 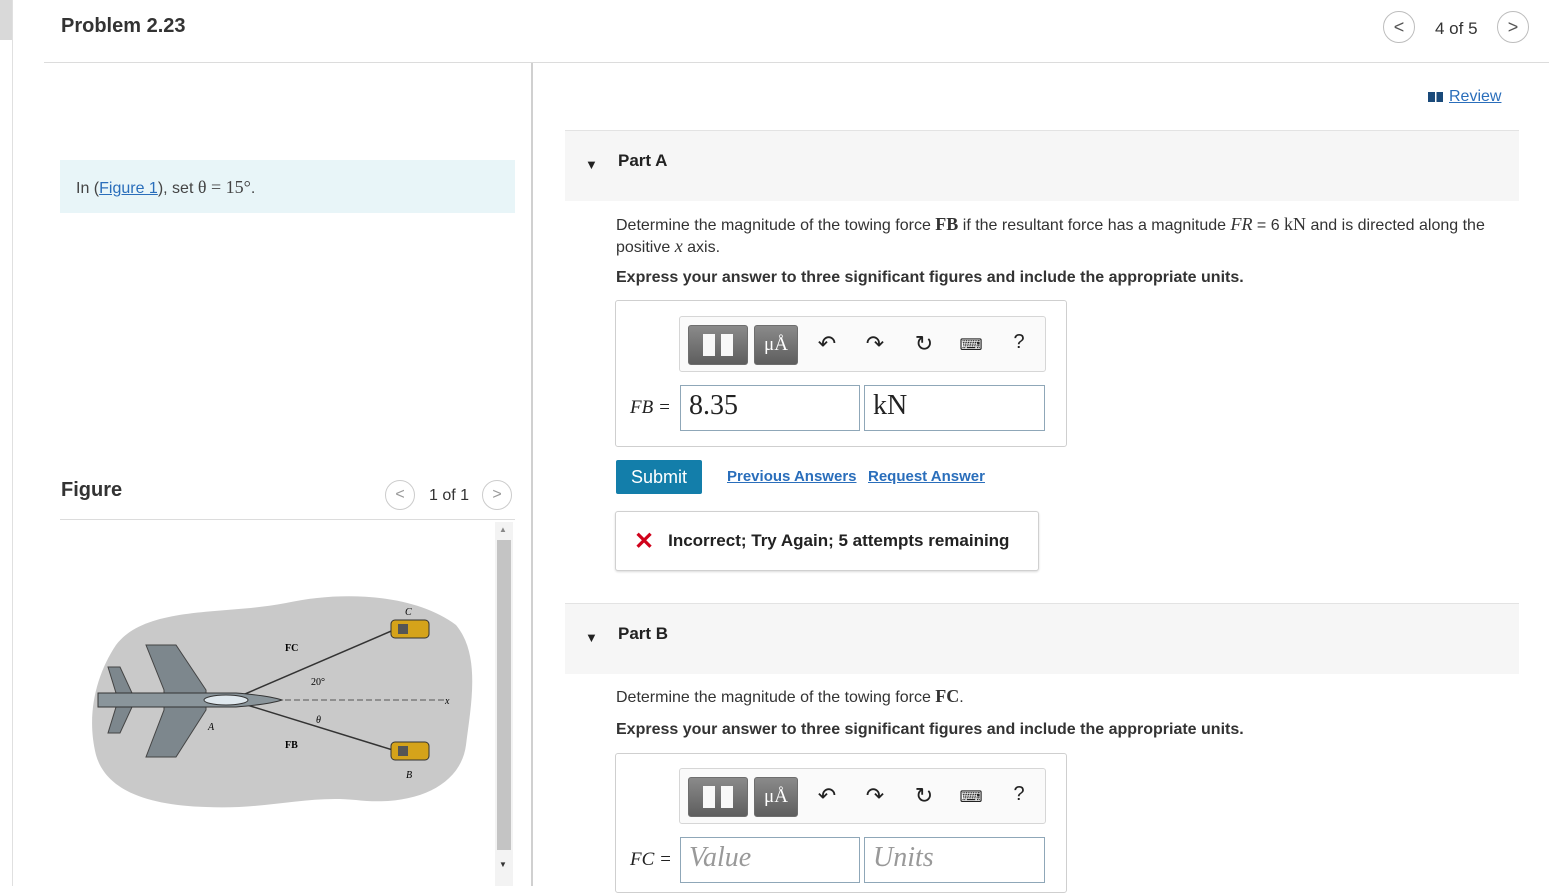 I want to click on figure-counter: 1 of 1, so click(x=449, y=495).